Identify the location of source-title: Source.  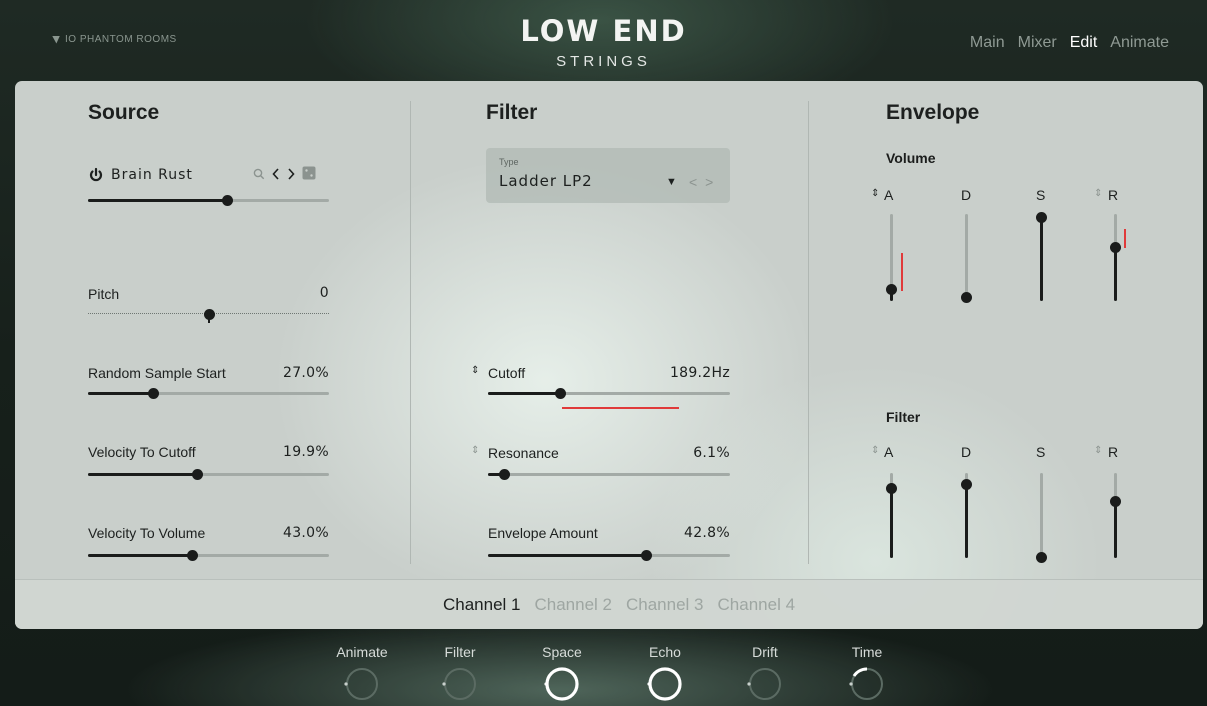
(124, 112).